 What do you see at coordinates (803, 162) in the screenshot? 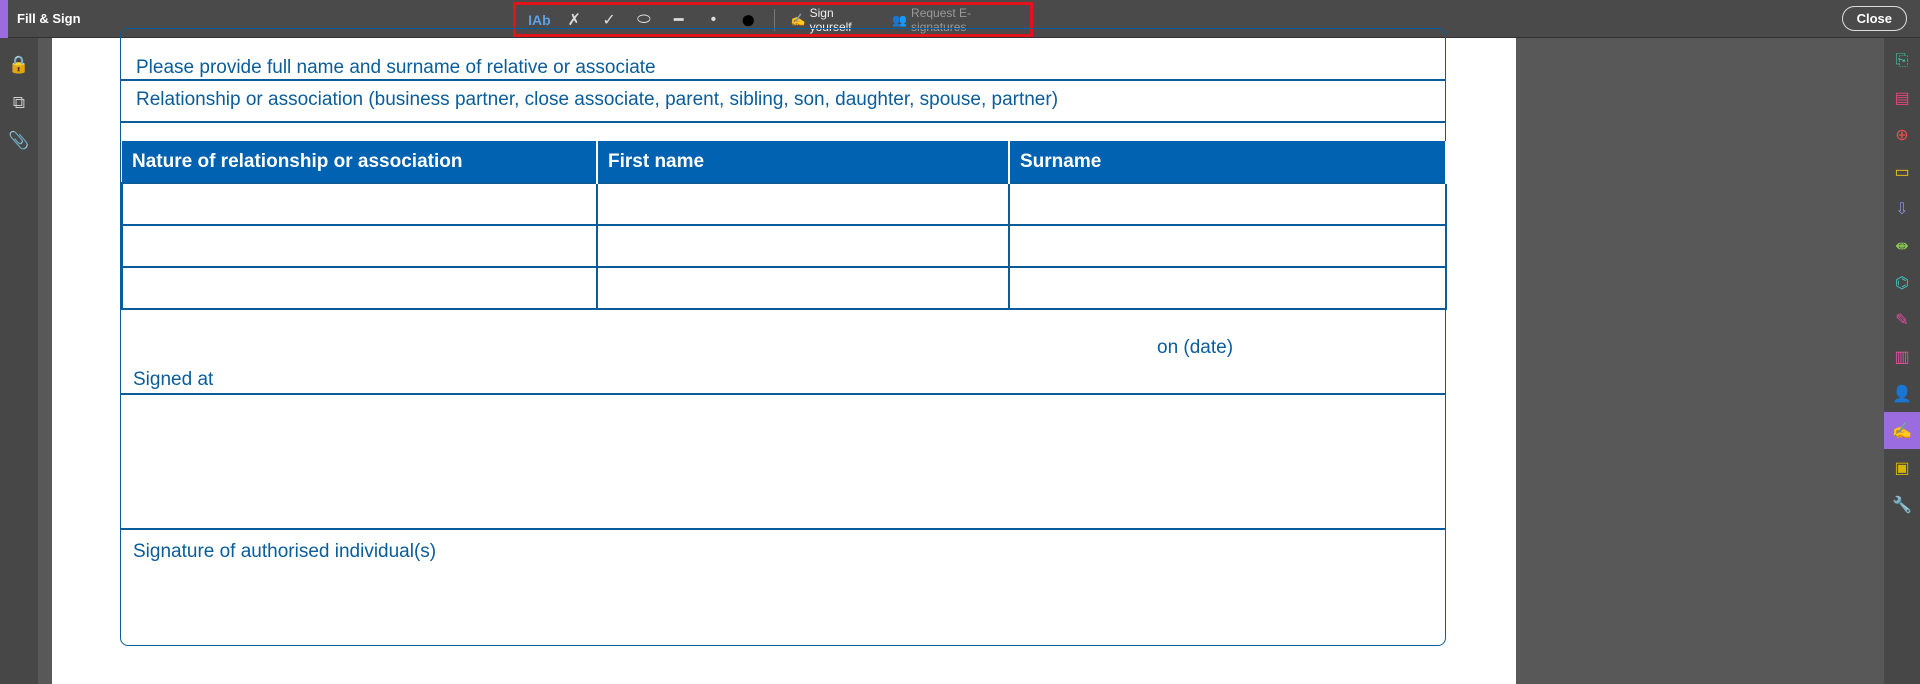
I see `column-header: First name` at bounding box center [803, 162].